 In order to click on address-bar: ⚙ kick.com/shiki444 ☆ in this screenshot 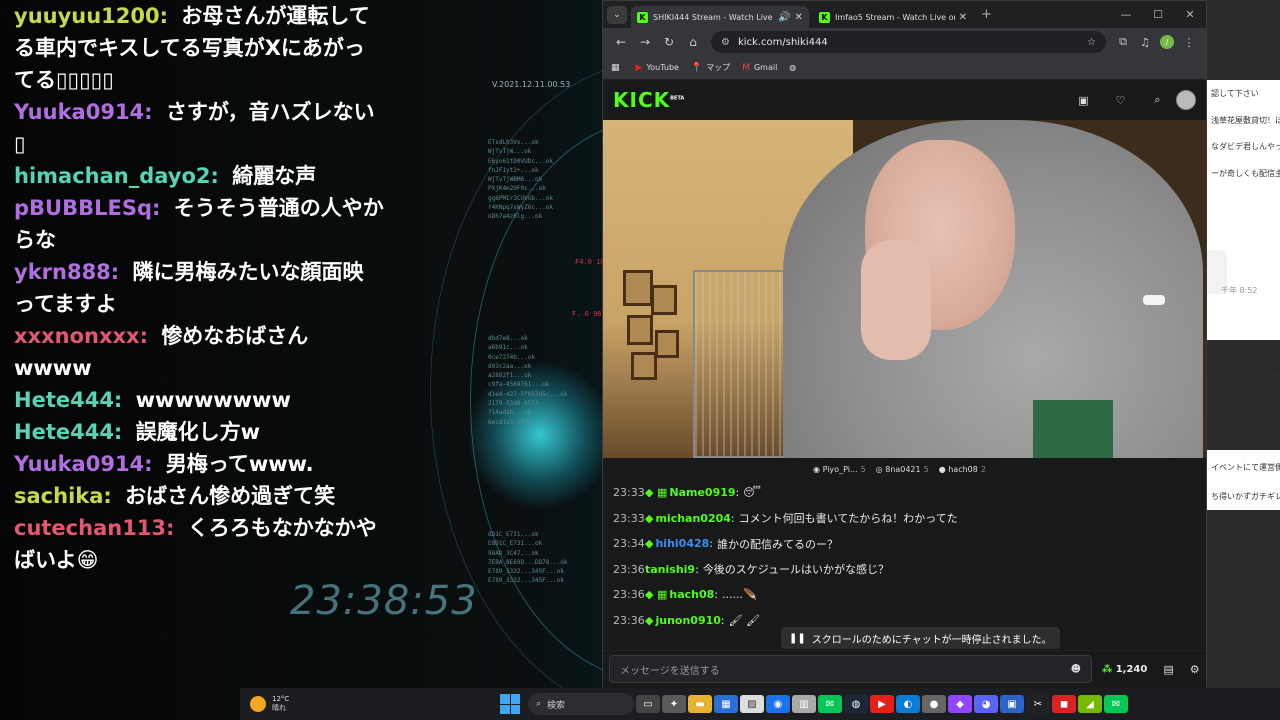, I will do `click(908, 42)`.